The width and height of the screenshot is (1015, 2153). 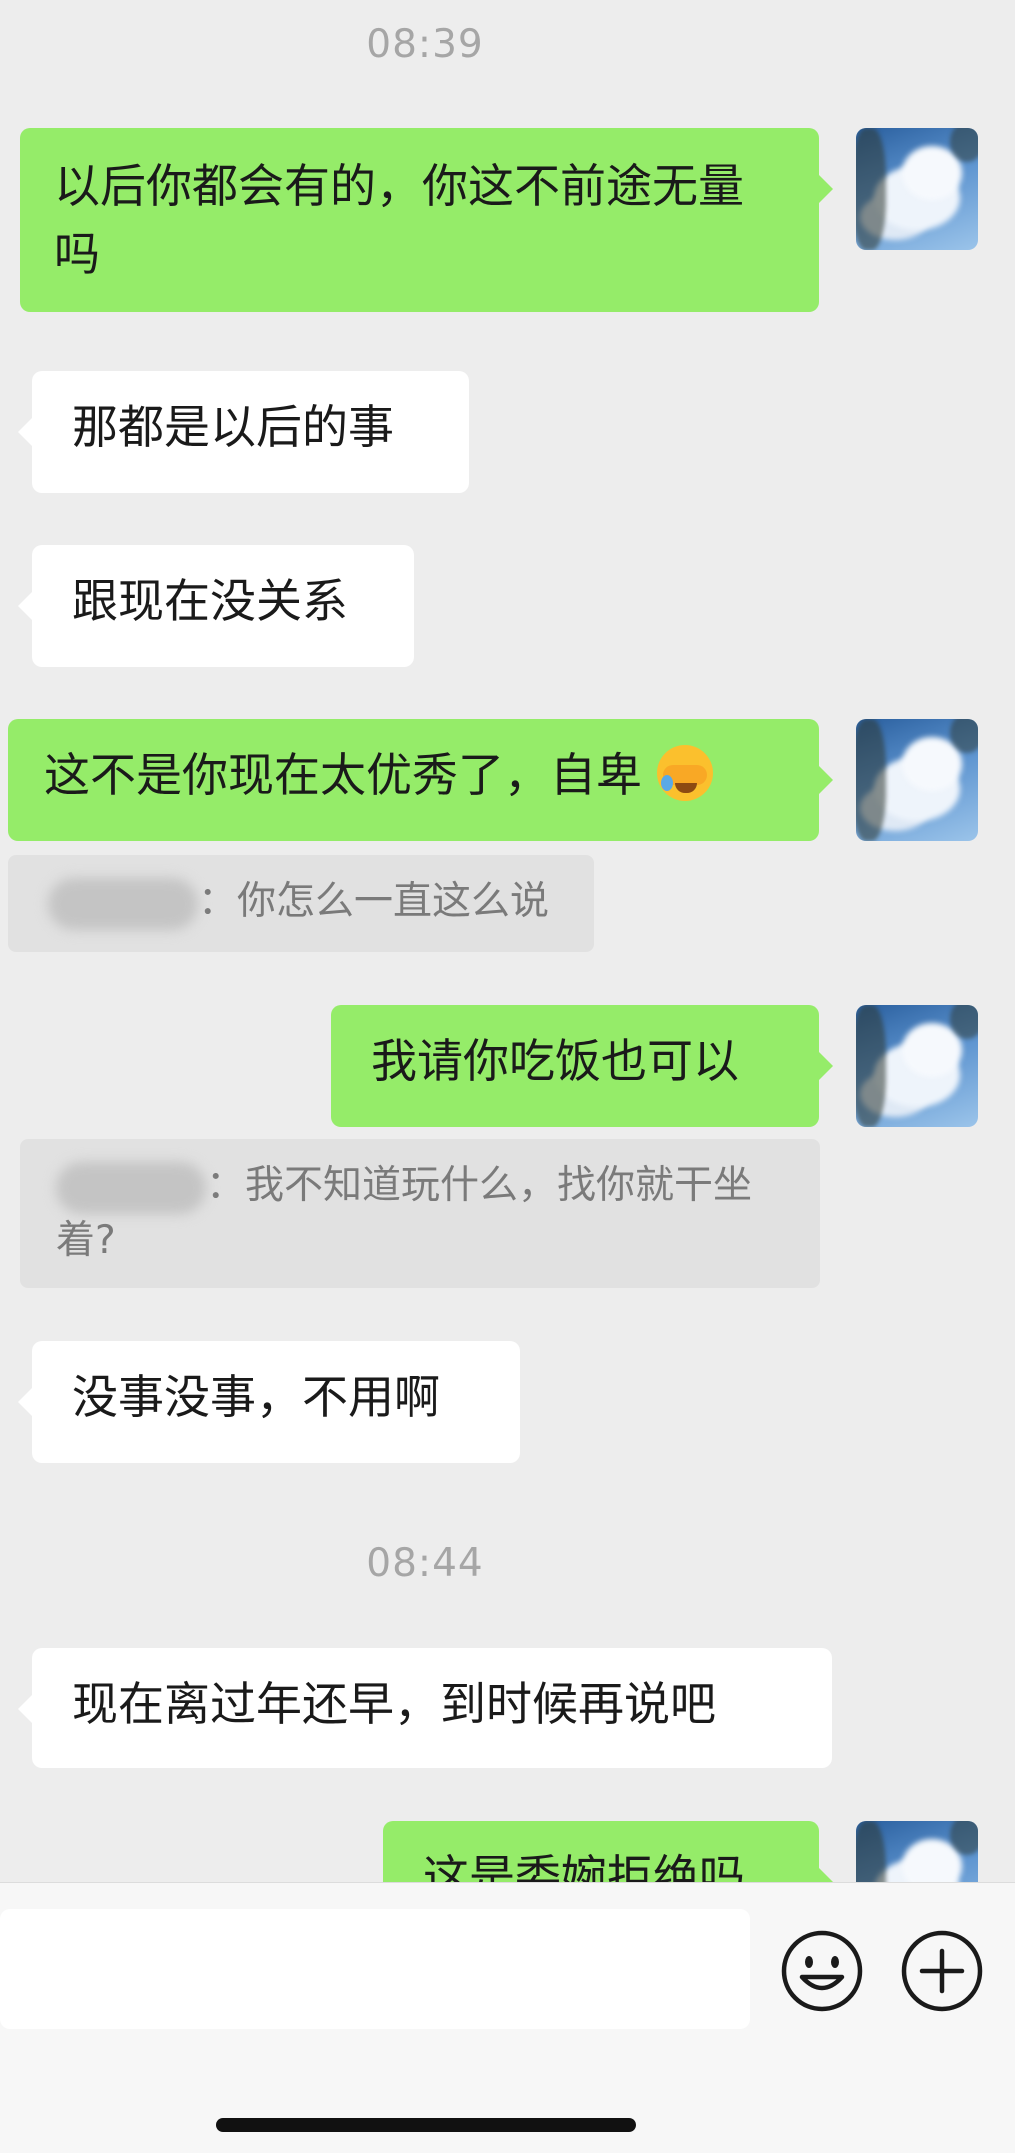 I want to click on timestamp: 08:39, so click(x=425, y=44).